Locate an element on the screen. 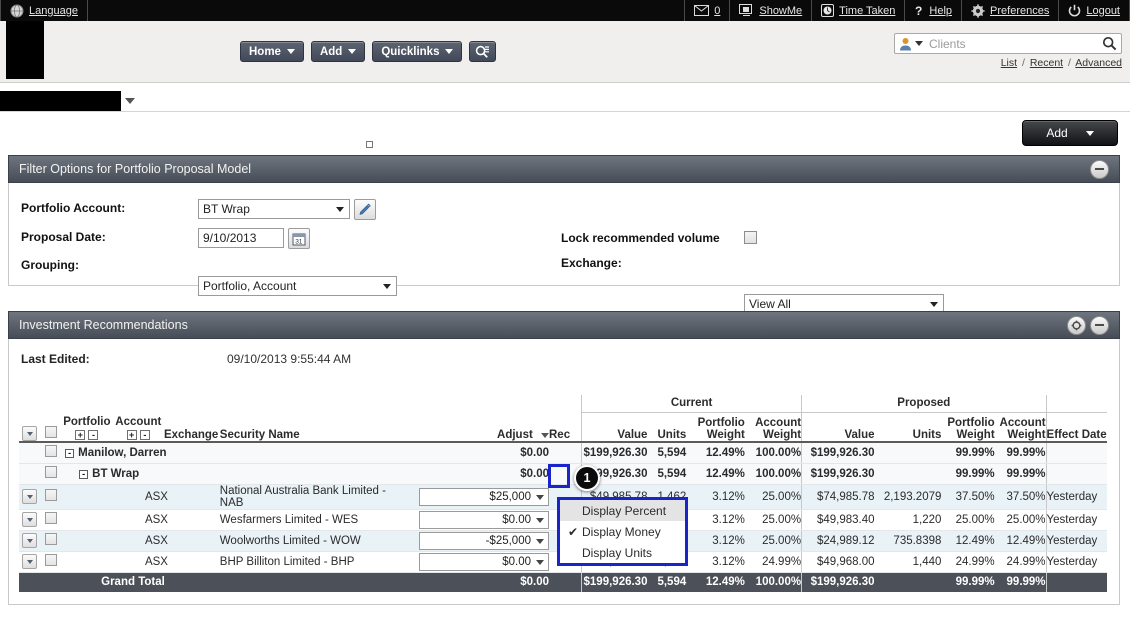  context-menu-item-0: Display Percent is located at coordinates (622, 510).